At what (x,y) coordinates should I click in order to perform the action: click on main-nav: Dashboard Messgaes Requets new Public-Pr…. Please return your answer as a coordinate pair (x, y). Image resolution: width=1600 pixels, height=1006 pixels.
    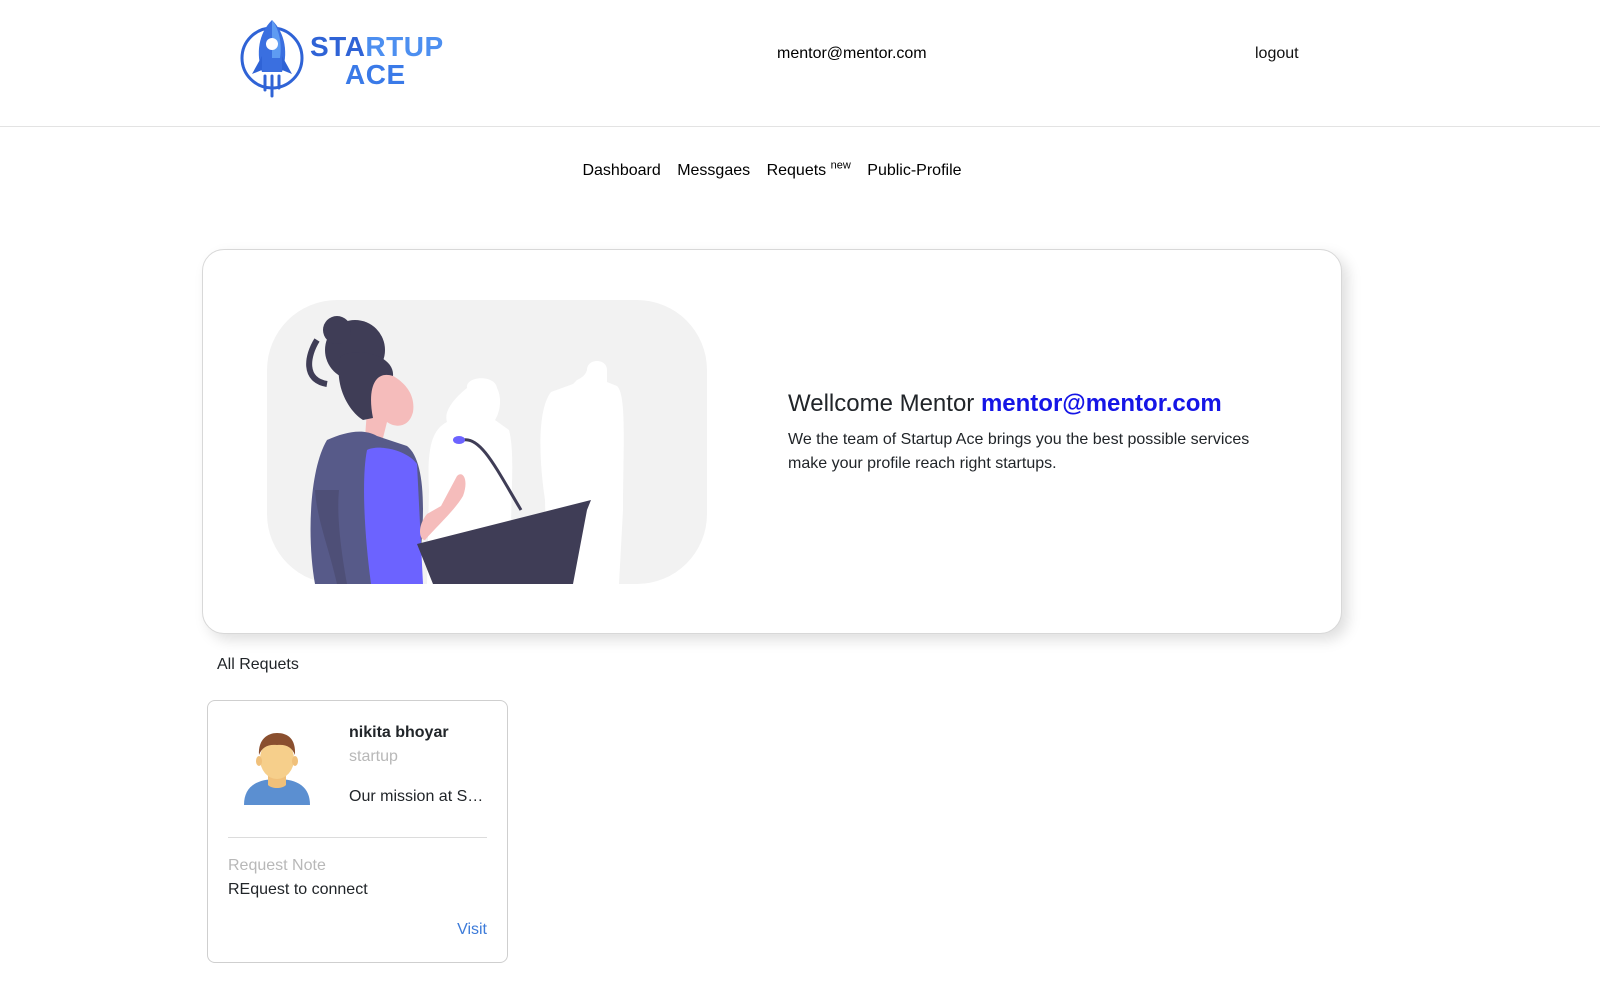
    Looking at the image, I should click on (772, 170).